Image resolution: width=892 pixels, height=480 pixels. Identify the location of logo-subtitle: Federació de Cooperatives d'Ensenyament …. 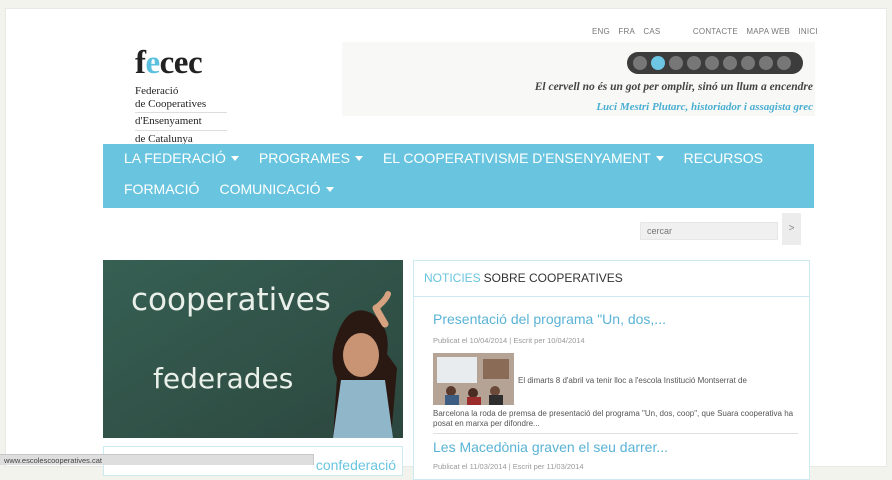
(181, 115).